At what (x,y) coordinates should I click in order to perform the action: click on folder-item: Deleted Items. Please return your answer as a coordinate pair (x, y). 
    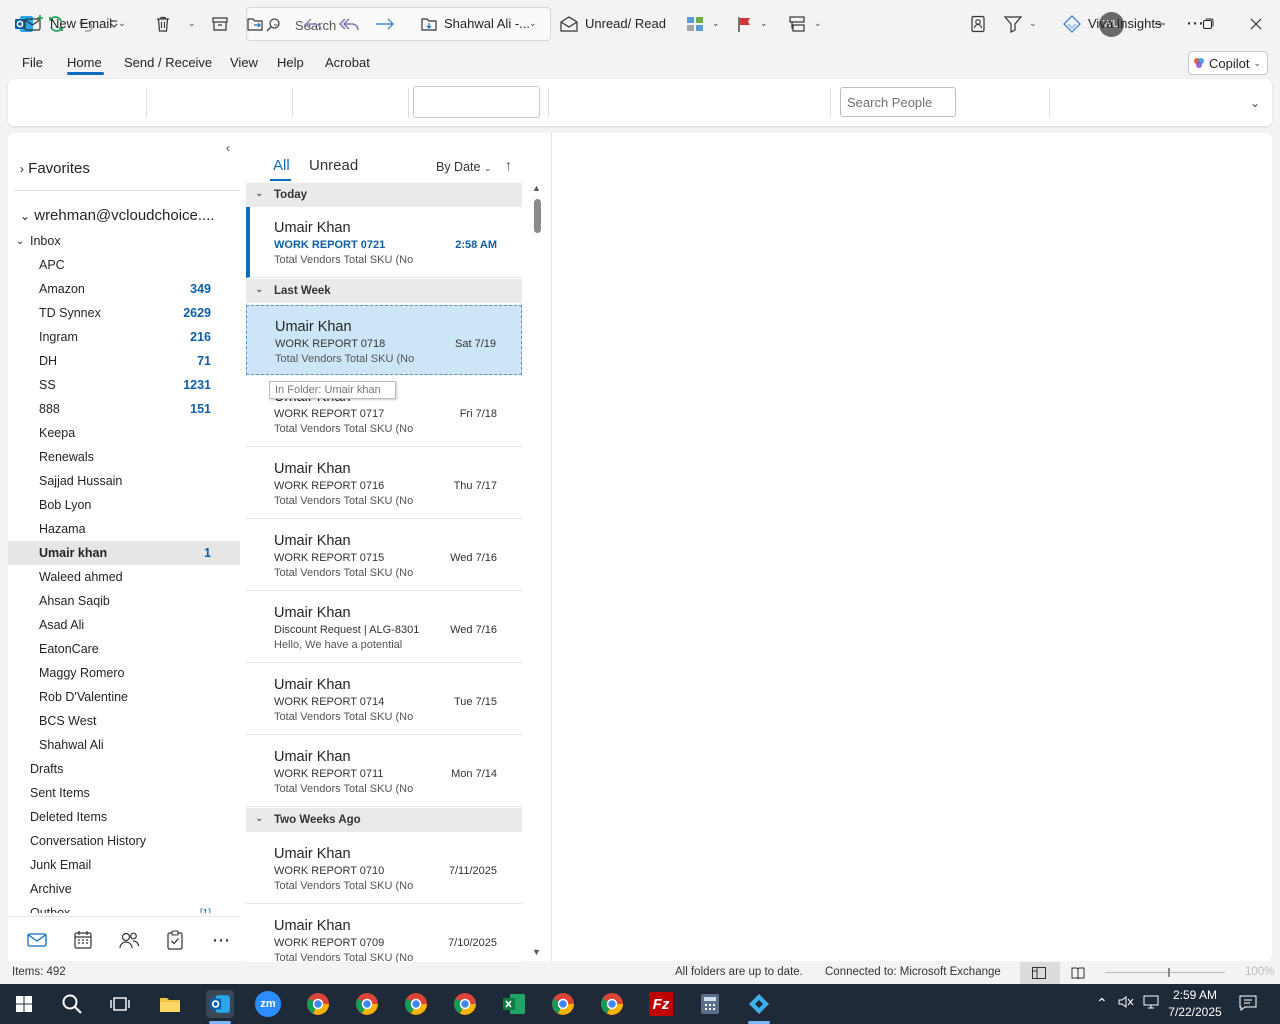
    Looking at the image, I should click on (124, 817).